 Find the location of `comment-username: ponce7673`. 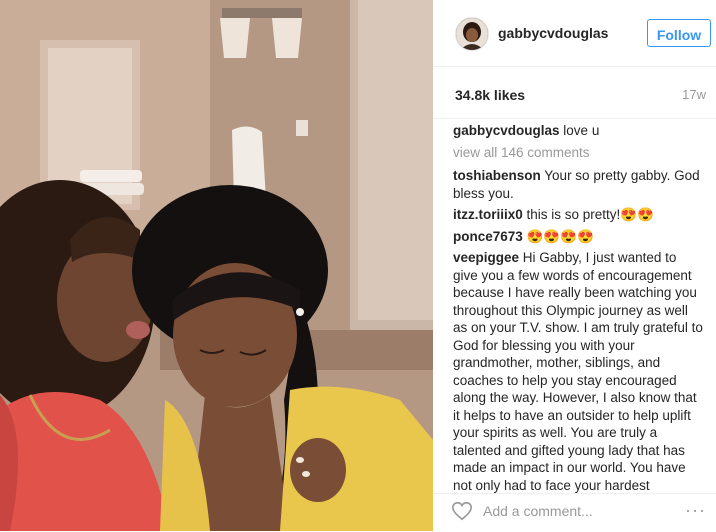

comment-username: ponce7673 is located at coordinates (488, 236).